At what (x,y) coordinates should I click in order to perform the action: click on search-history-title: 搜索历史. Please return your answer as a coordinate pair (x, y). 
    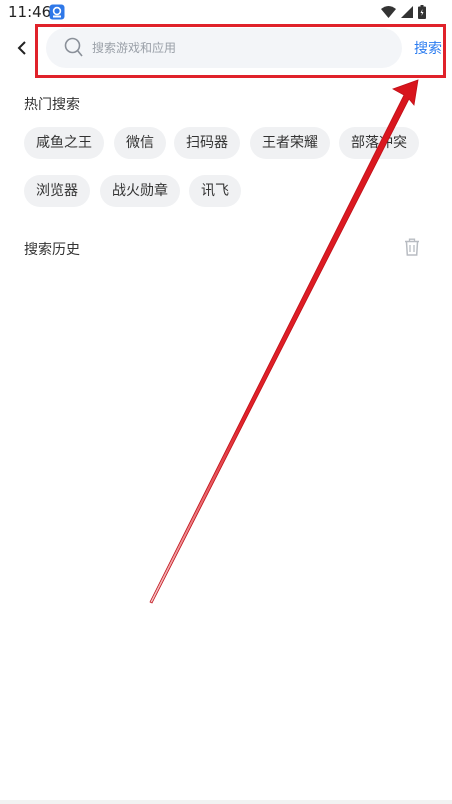
    Looking at the image, I should click on (52, 250).